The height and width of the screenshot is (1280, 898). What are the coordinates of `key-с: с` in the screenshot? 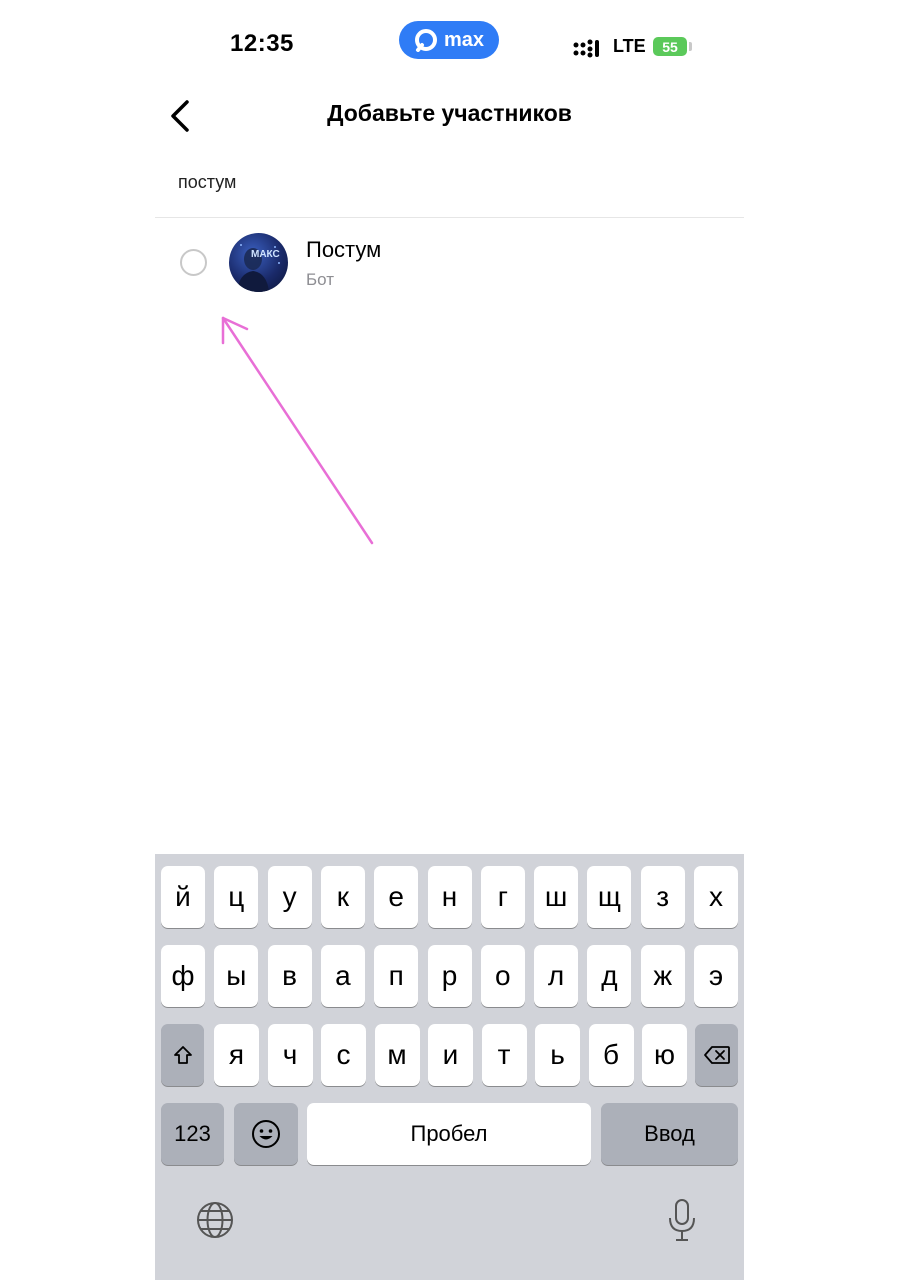 It's located at (343, 1055).